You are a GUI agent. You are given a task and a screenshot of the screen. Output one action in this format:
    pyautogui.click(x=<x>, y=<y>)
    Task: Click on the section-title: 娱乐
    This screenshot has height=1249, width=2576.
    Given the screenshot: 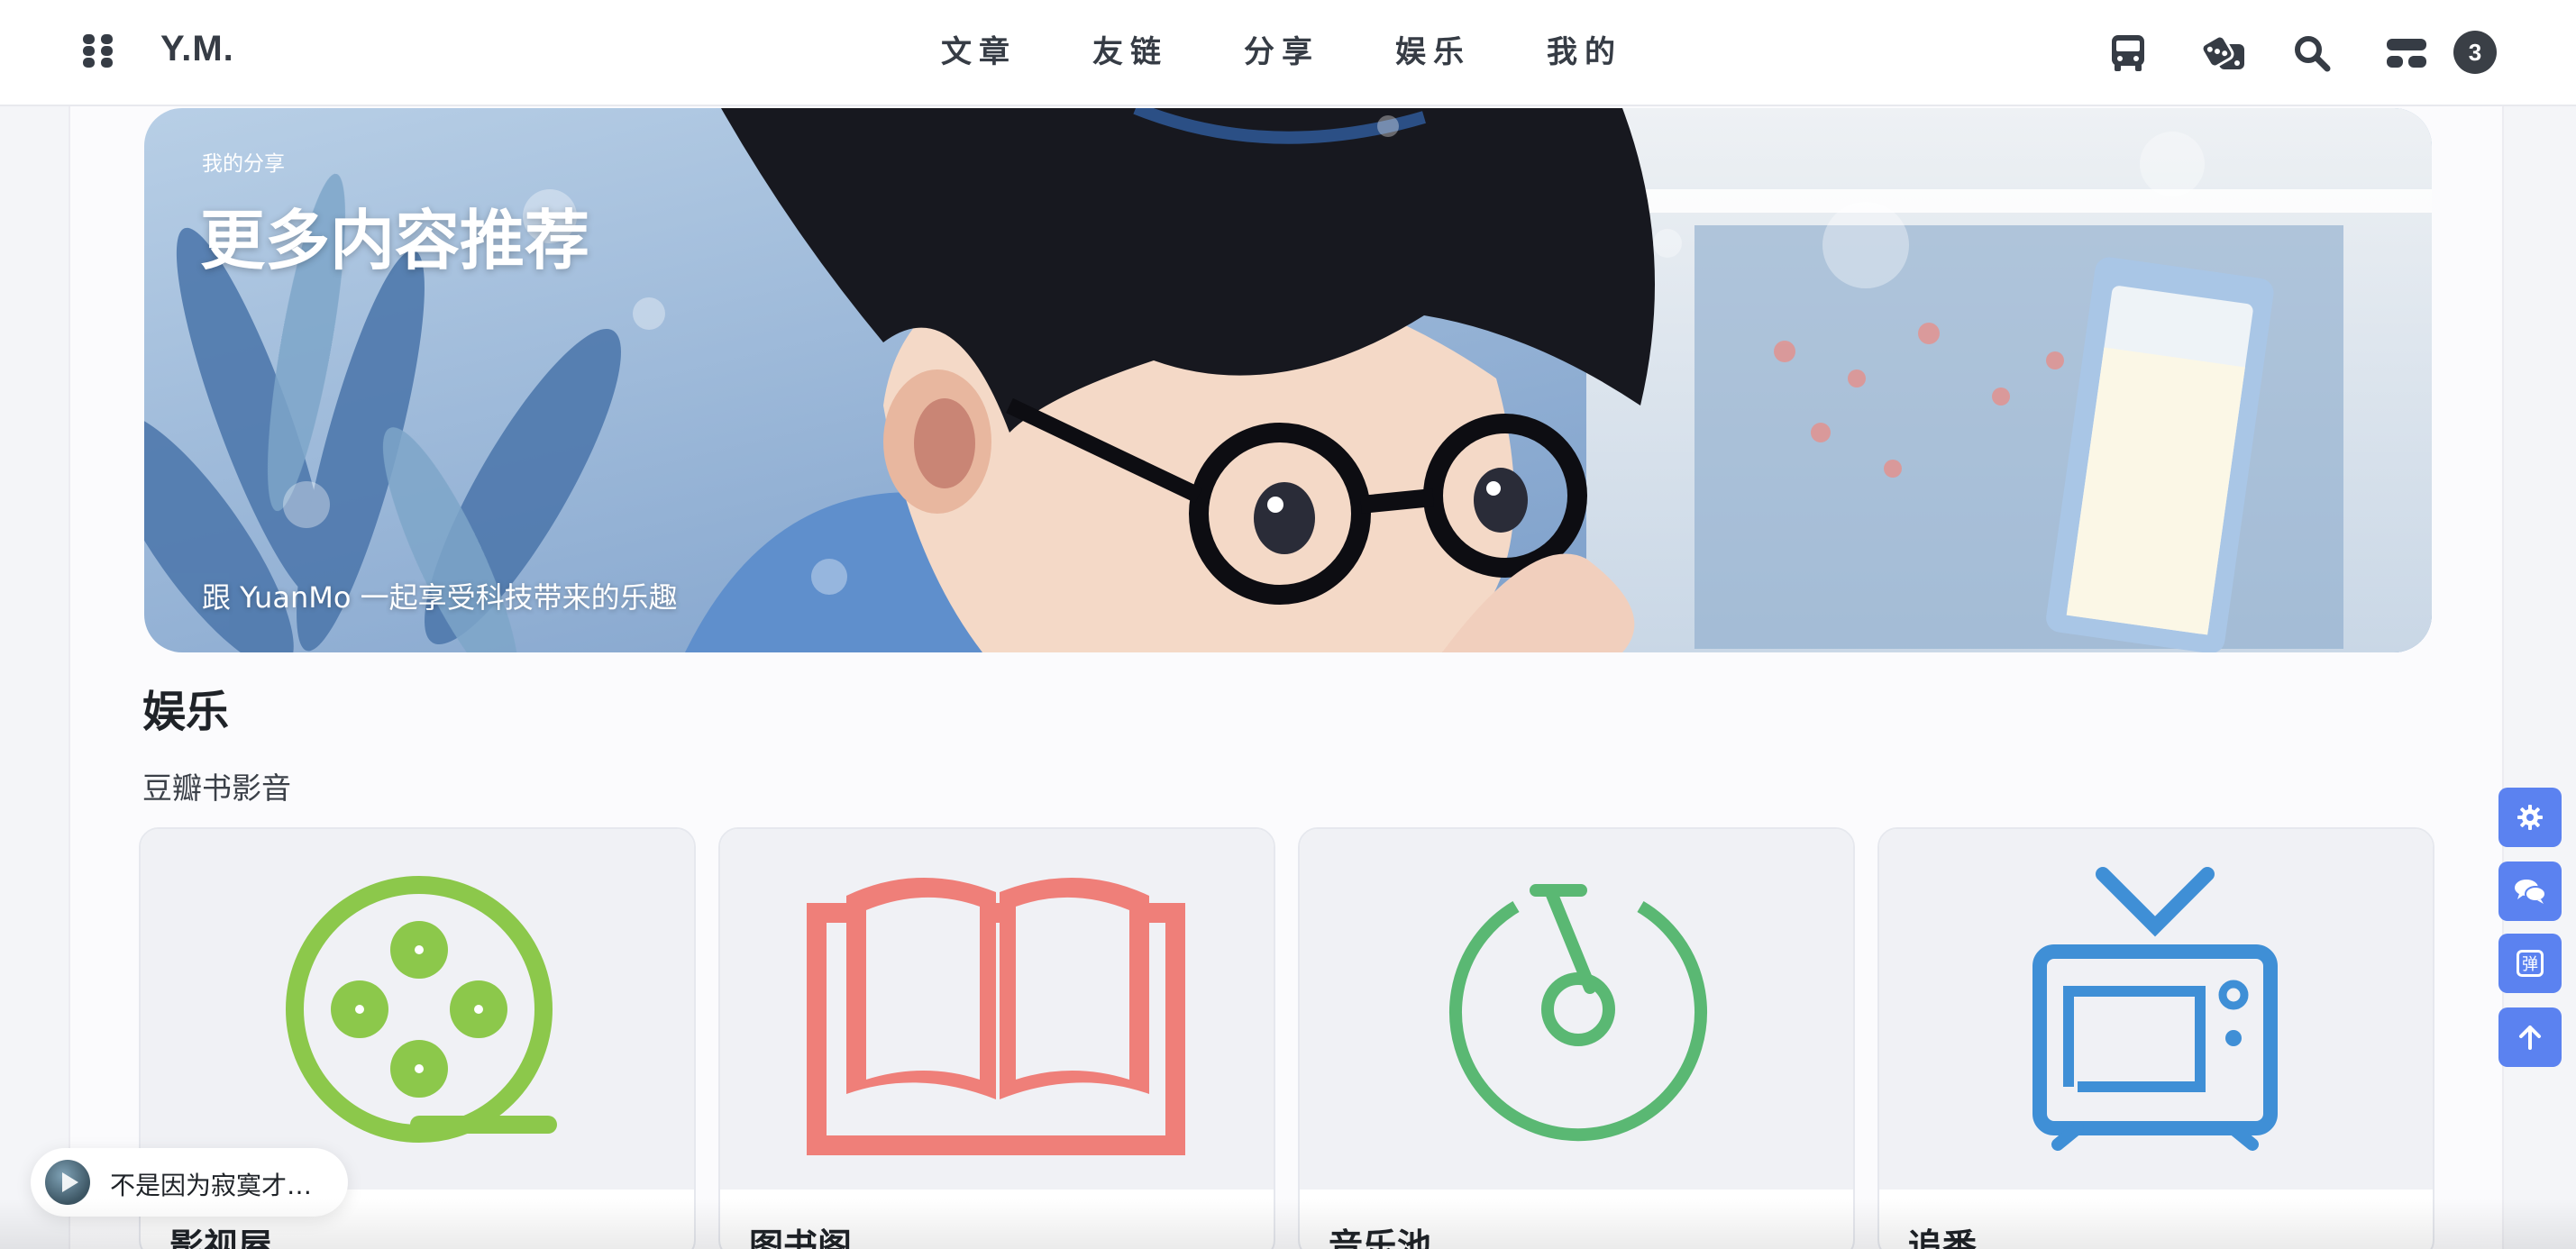 What is the action you would take?
    pyautogui.click(x=186, y=712)
    